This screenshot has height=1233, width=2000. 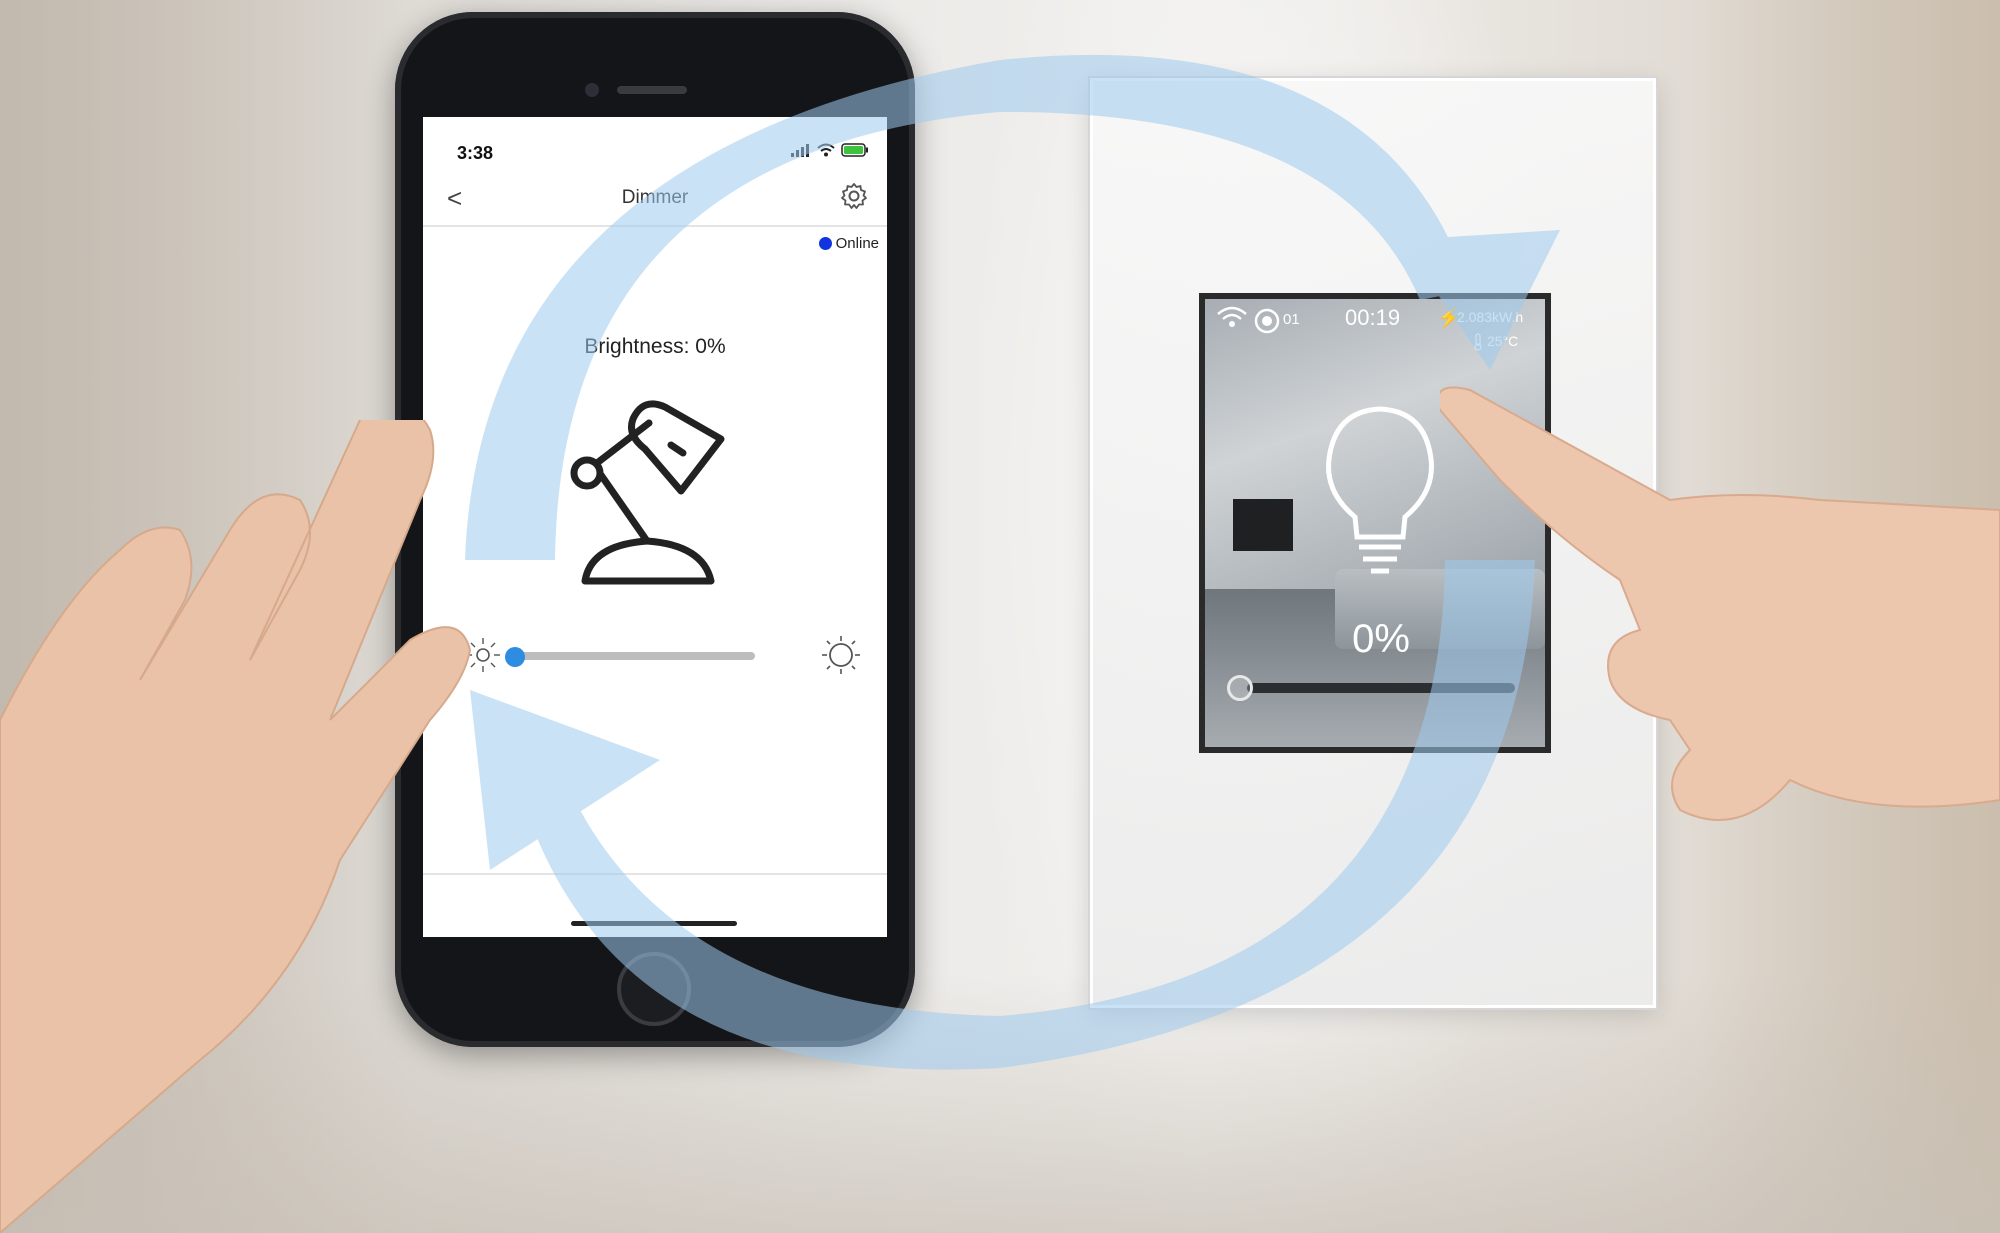 What do you see at coordinates (475, 153) in the screenshot?
I see `status-time: 3:38` at bounding box center [475, 153].